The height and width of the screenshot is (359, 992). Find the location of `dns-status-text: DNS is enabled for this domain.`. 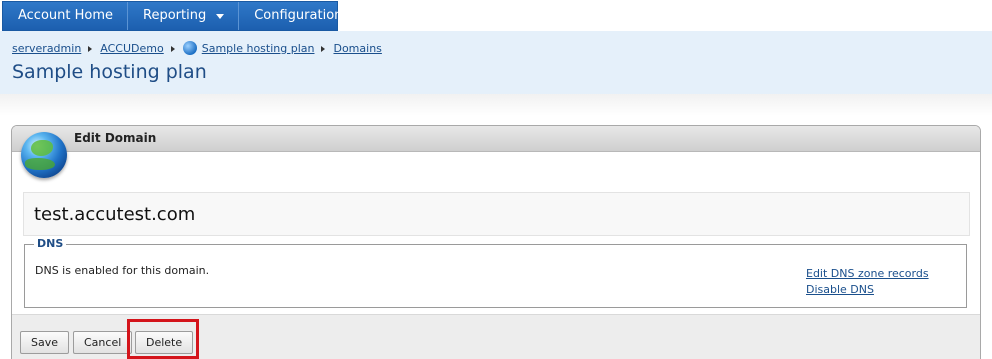

dns-status-text: DNS is enabled for this domain. is located at coordinates (122, 270).